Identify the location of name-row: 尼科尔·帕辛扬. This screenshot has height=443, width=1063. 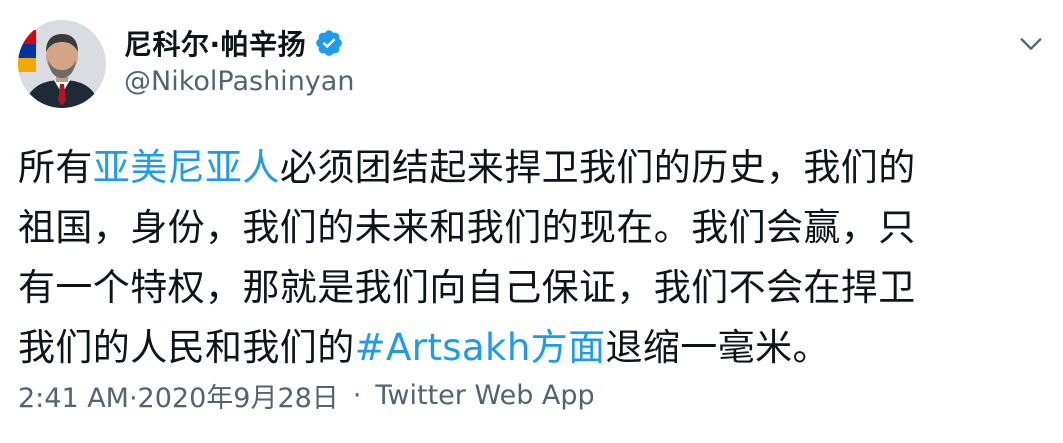
(239, 43).